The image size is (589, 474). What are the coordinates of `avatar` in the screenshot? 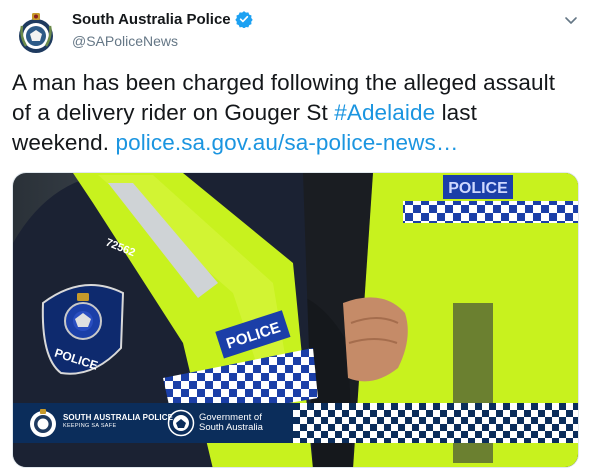 It's located at (36, 34).